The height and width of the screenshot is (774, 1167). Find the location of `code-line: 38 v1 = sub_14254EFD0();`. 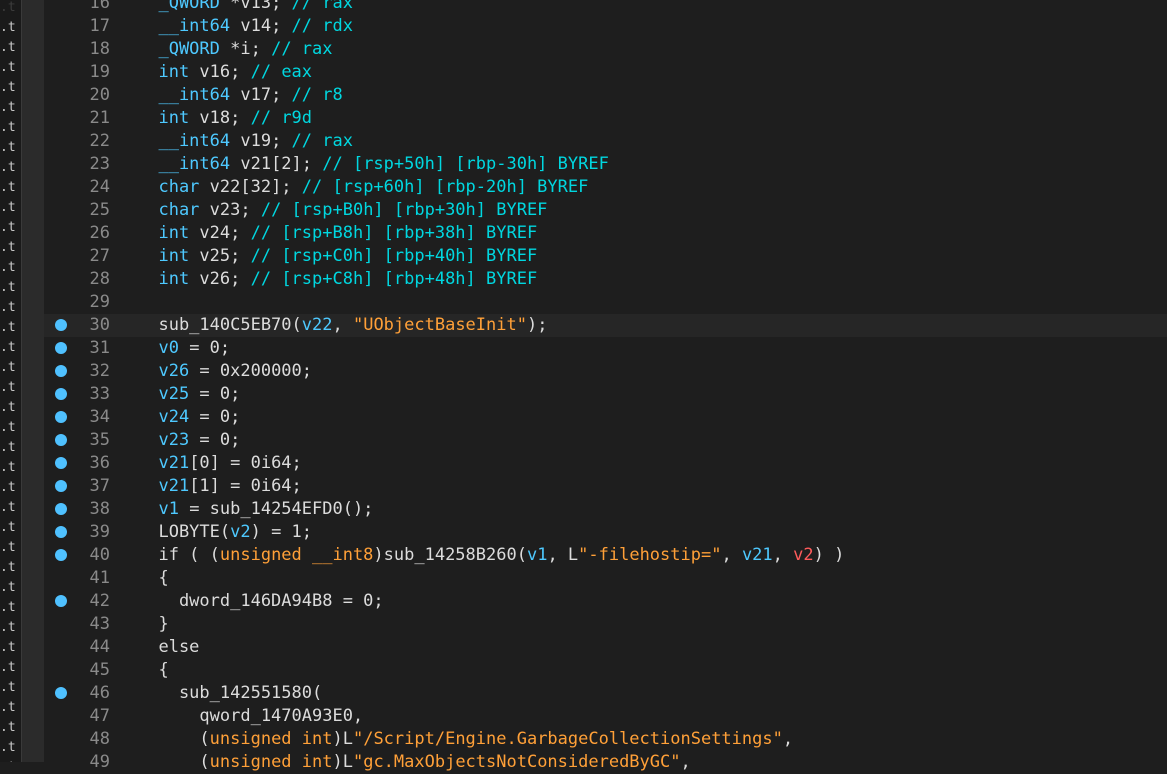

code-line: 38 v1 = sub_14254EFD0(); is located at coordinates (605, 509).